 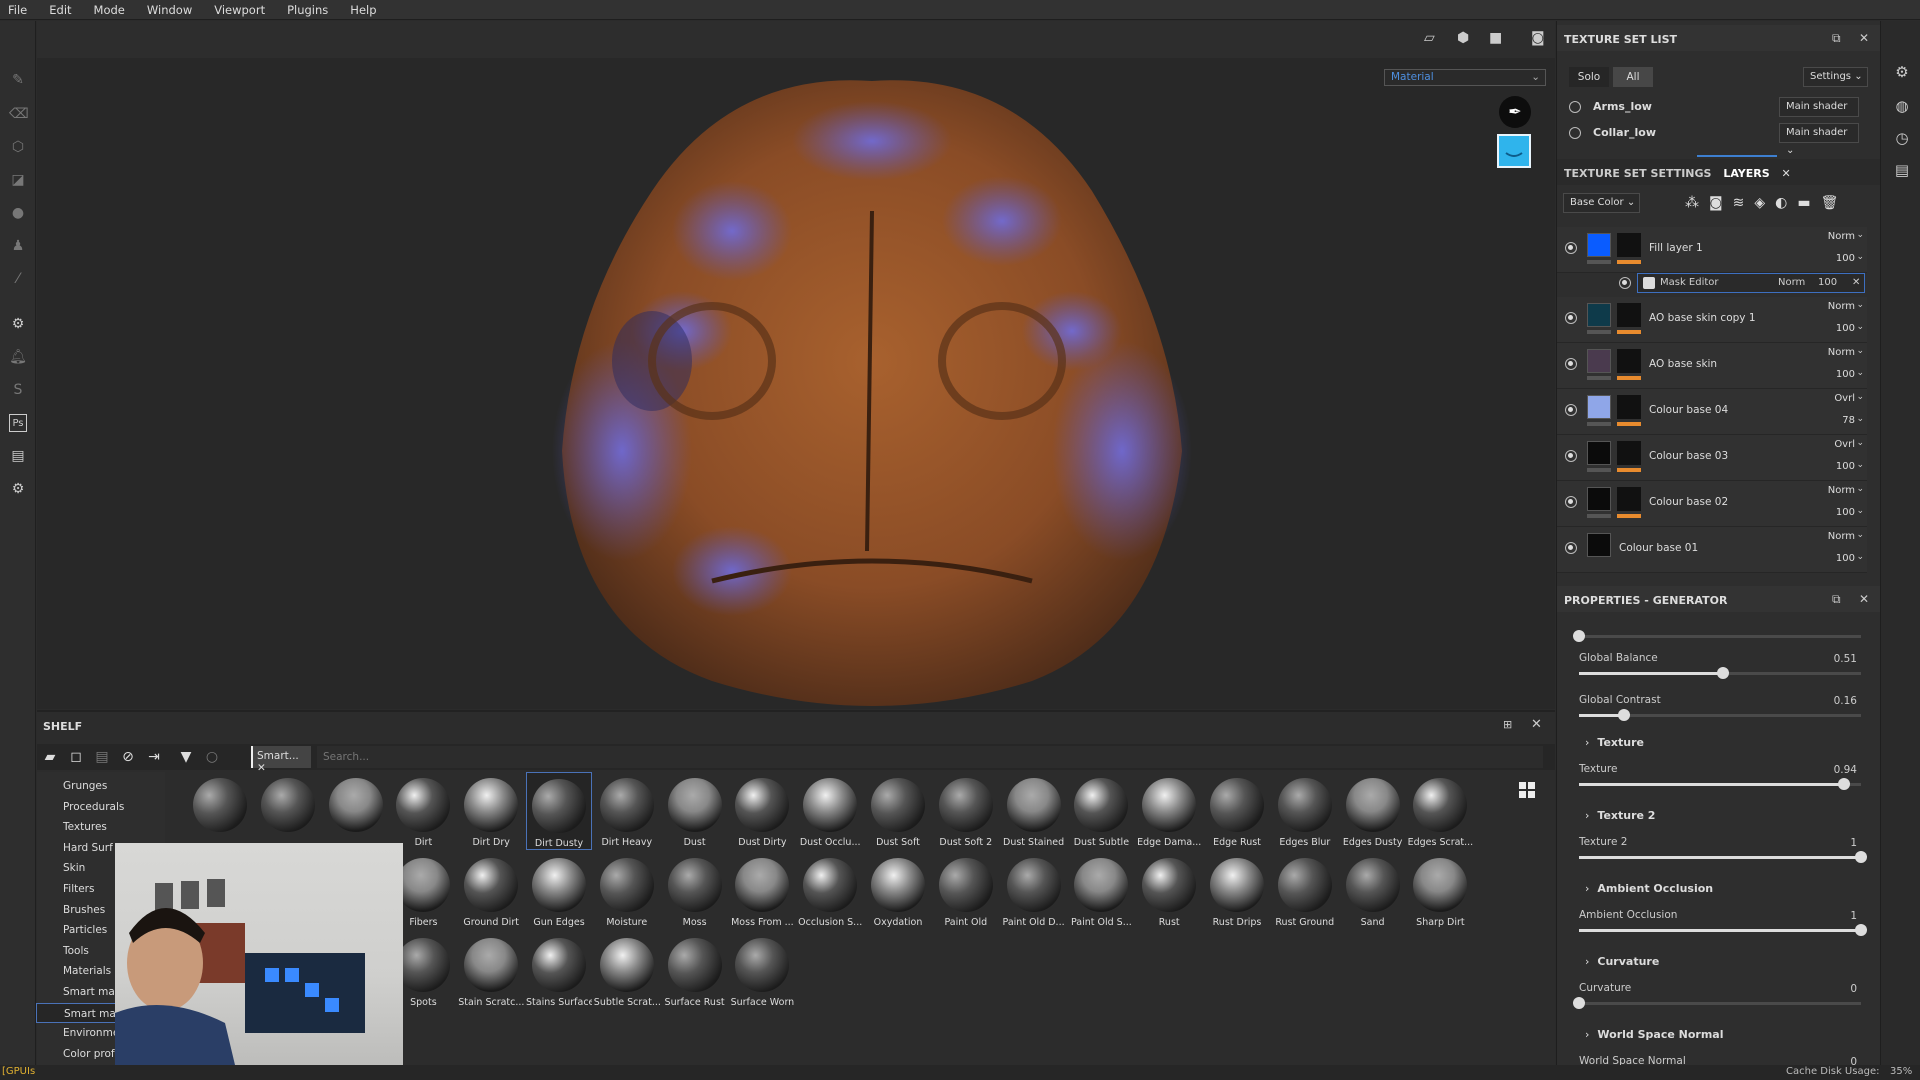 What do you see at coordinates (1835, 77) in the screenshot?
I see `settings-dropdown: Settings ⌄` at bounding box center [1835, 77].